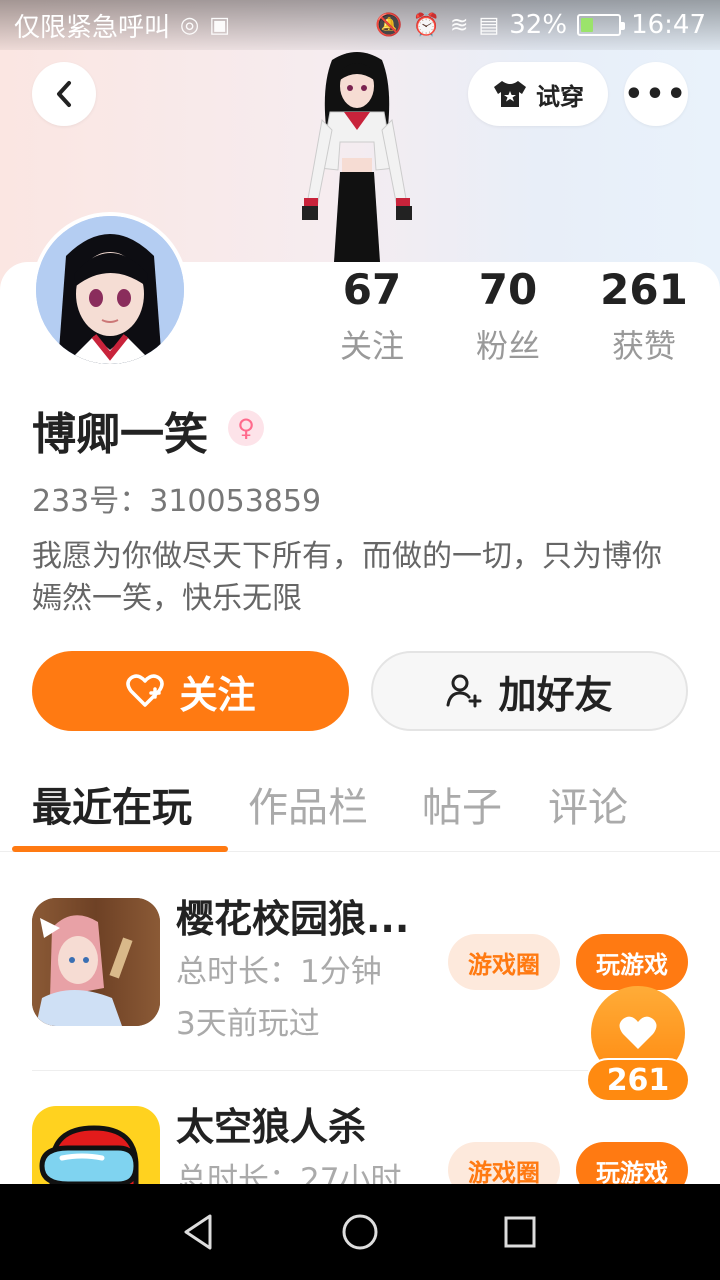 This screenshot has width=720, height=1280. Describe the element at coordinates (177, 501) in the screenshot. I see `user-id: 233号：310053859` at that location.